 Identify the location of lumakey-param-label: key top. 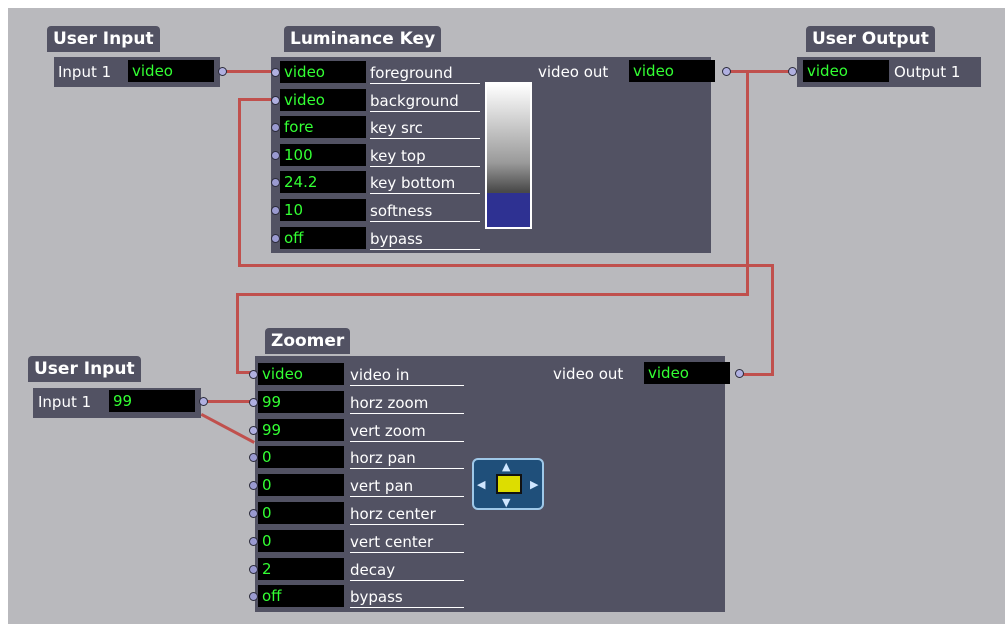
(425, 156).